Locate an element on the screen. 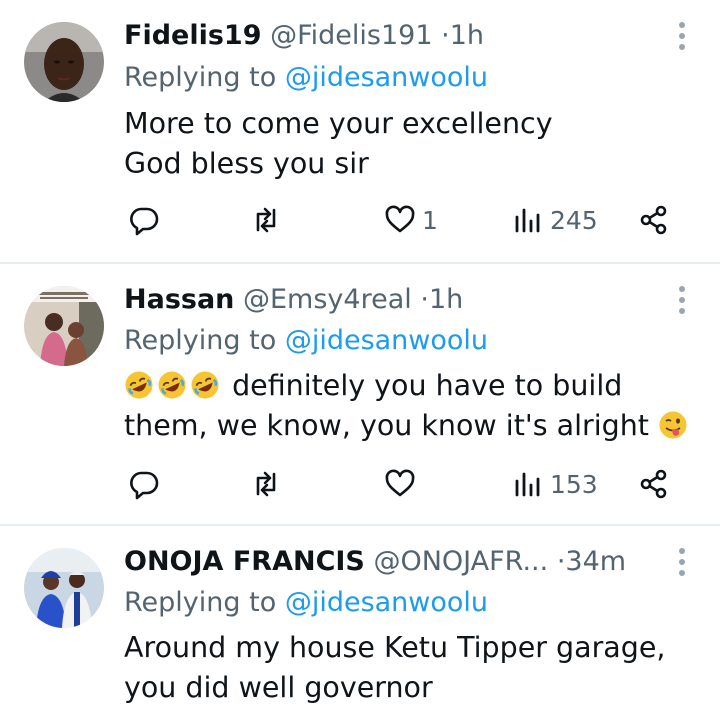  tweet-text-segment: definitely you have to build is located at coordinates (427, 385).